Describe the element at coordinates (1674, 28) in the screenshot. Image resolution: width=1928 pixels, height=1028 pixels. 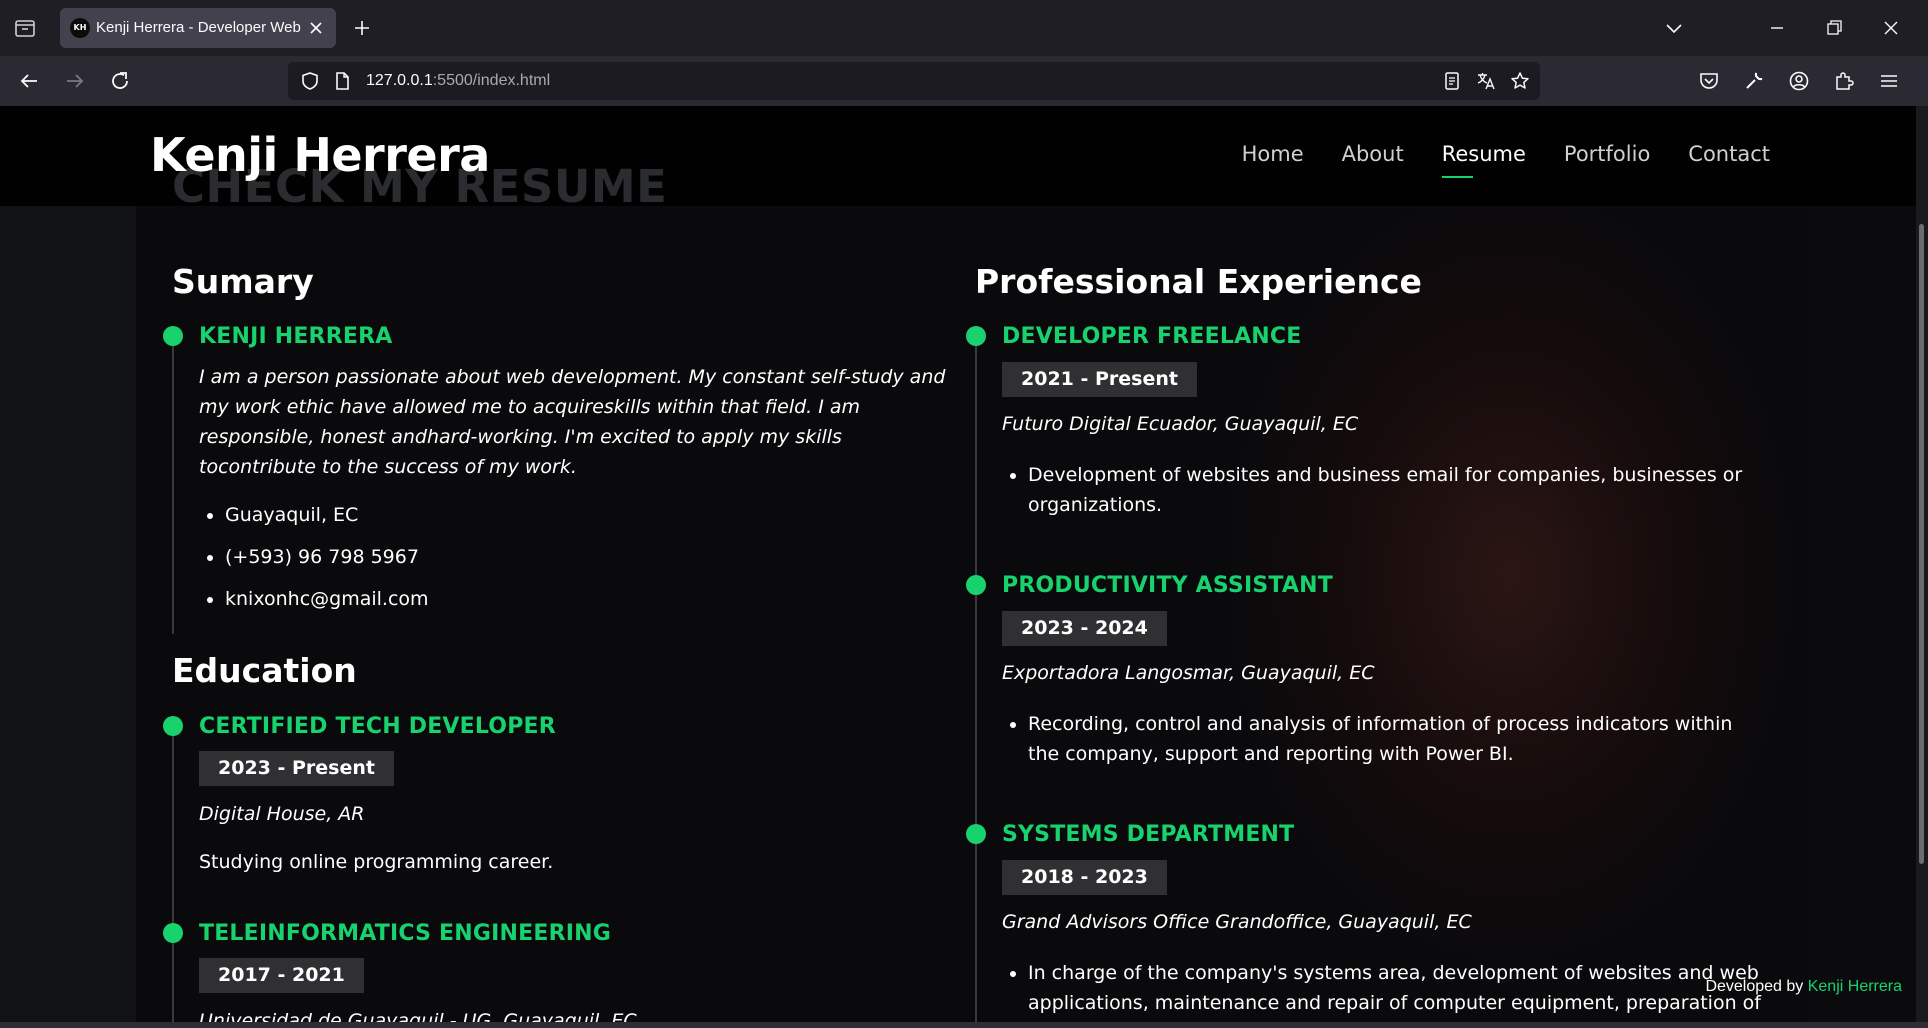
I see `list-all-tabs-chevron-icon` at that location.